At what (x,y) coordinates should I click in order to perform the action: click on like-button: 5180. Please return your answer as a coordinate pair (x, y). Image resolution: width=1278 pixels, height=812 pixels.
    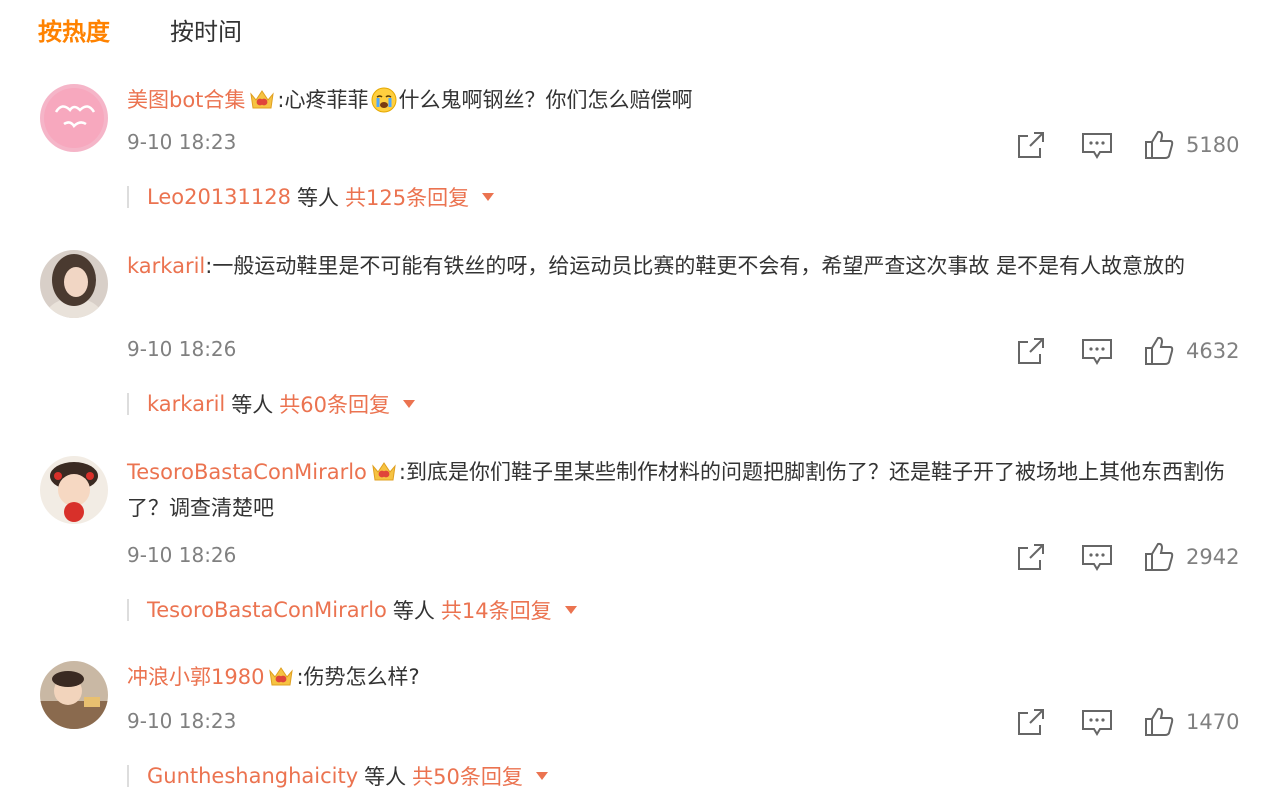
    Looking at the image, I should click on (1190, 145).